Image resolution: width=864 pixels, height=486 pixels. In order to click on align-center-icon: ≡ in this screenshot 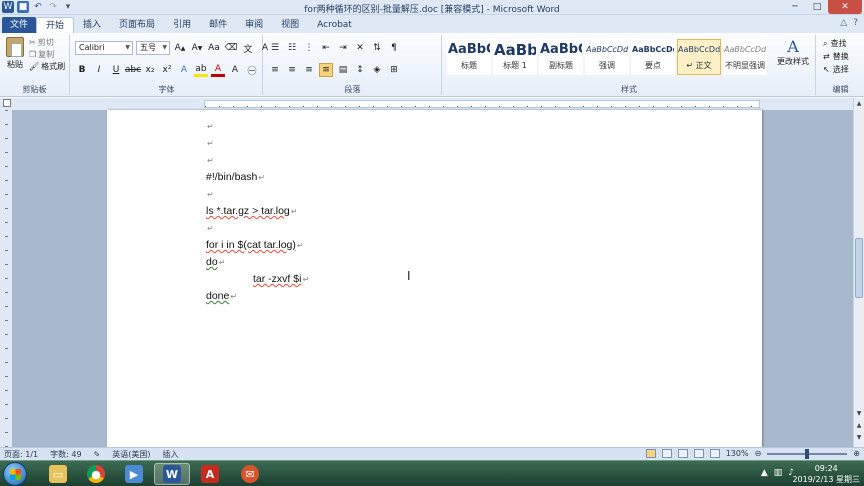, I will do `click(292, 70)`.